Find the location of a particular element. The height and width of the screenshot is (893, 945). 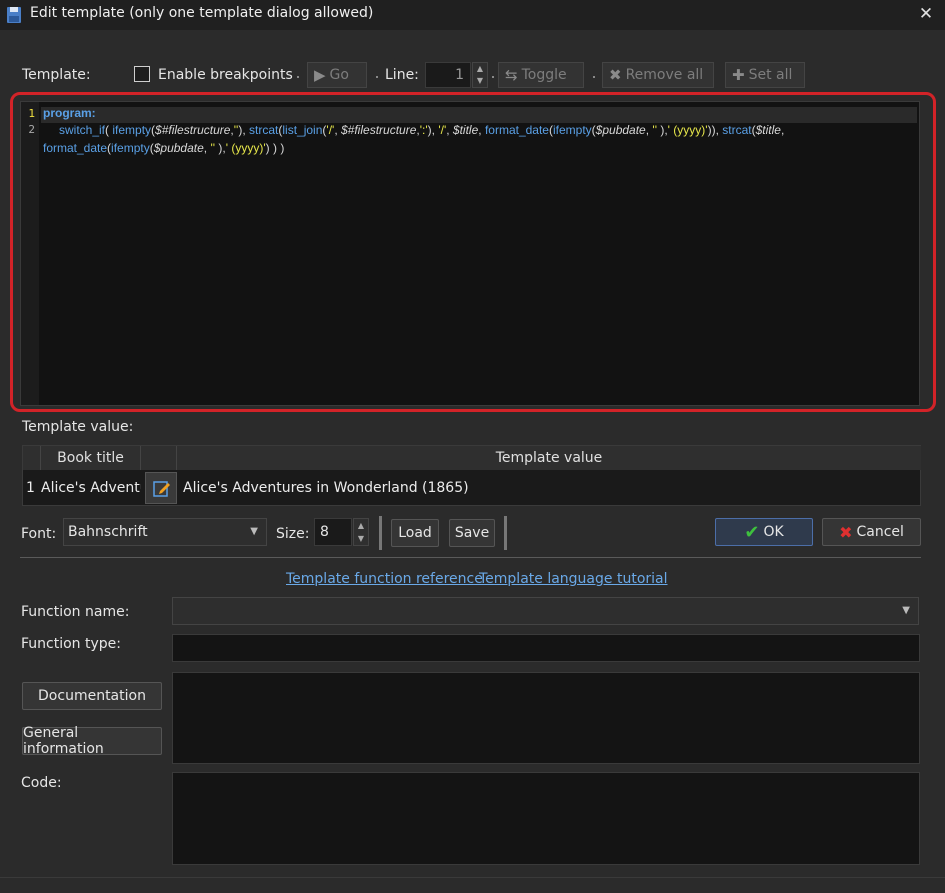

template-value-label: Template value: is located at coordinates (78, 427).